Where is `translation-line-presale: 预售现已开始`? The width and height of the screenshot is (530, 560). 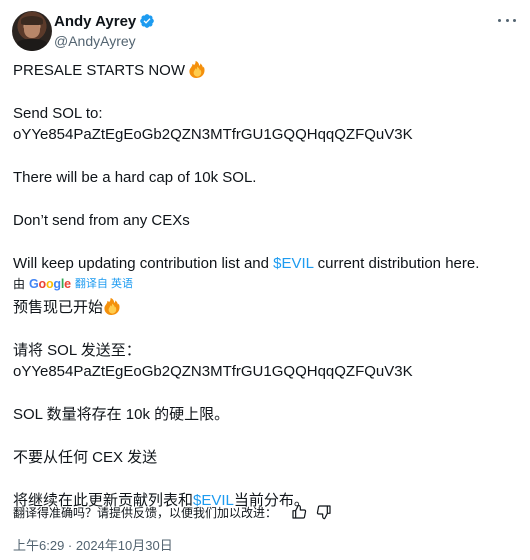 translation-line-presale: 预售现已开始 is located at coordinates (268, 307).